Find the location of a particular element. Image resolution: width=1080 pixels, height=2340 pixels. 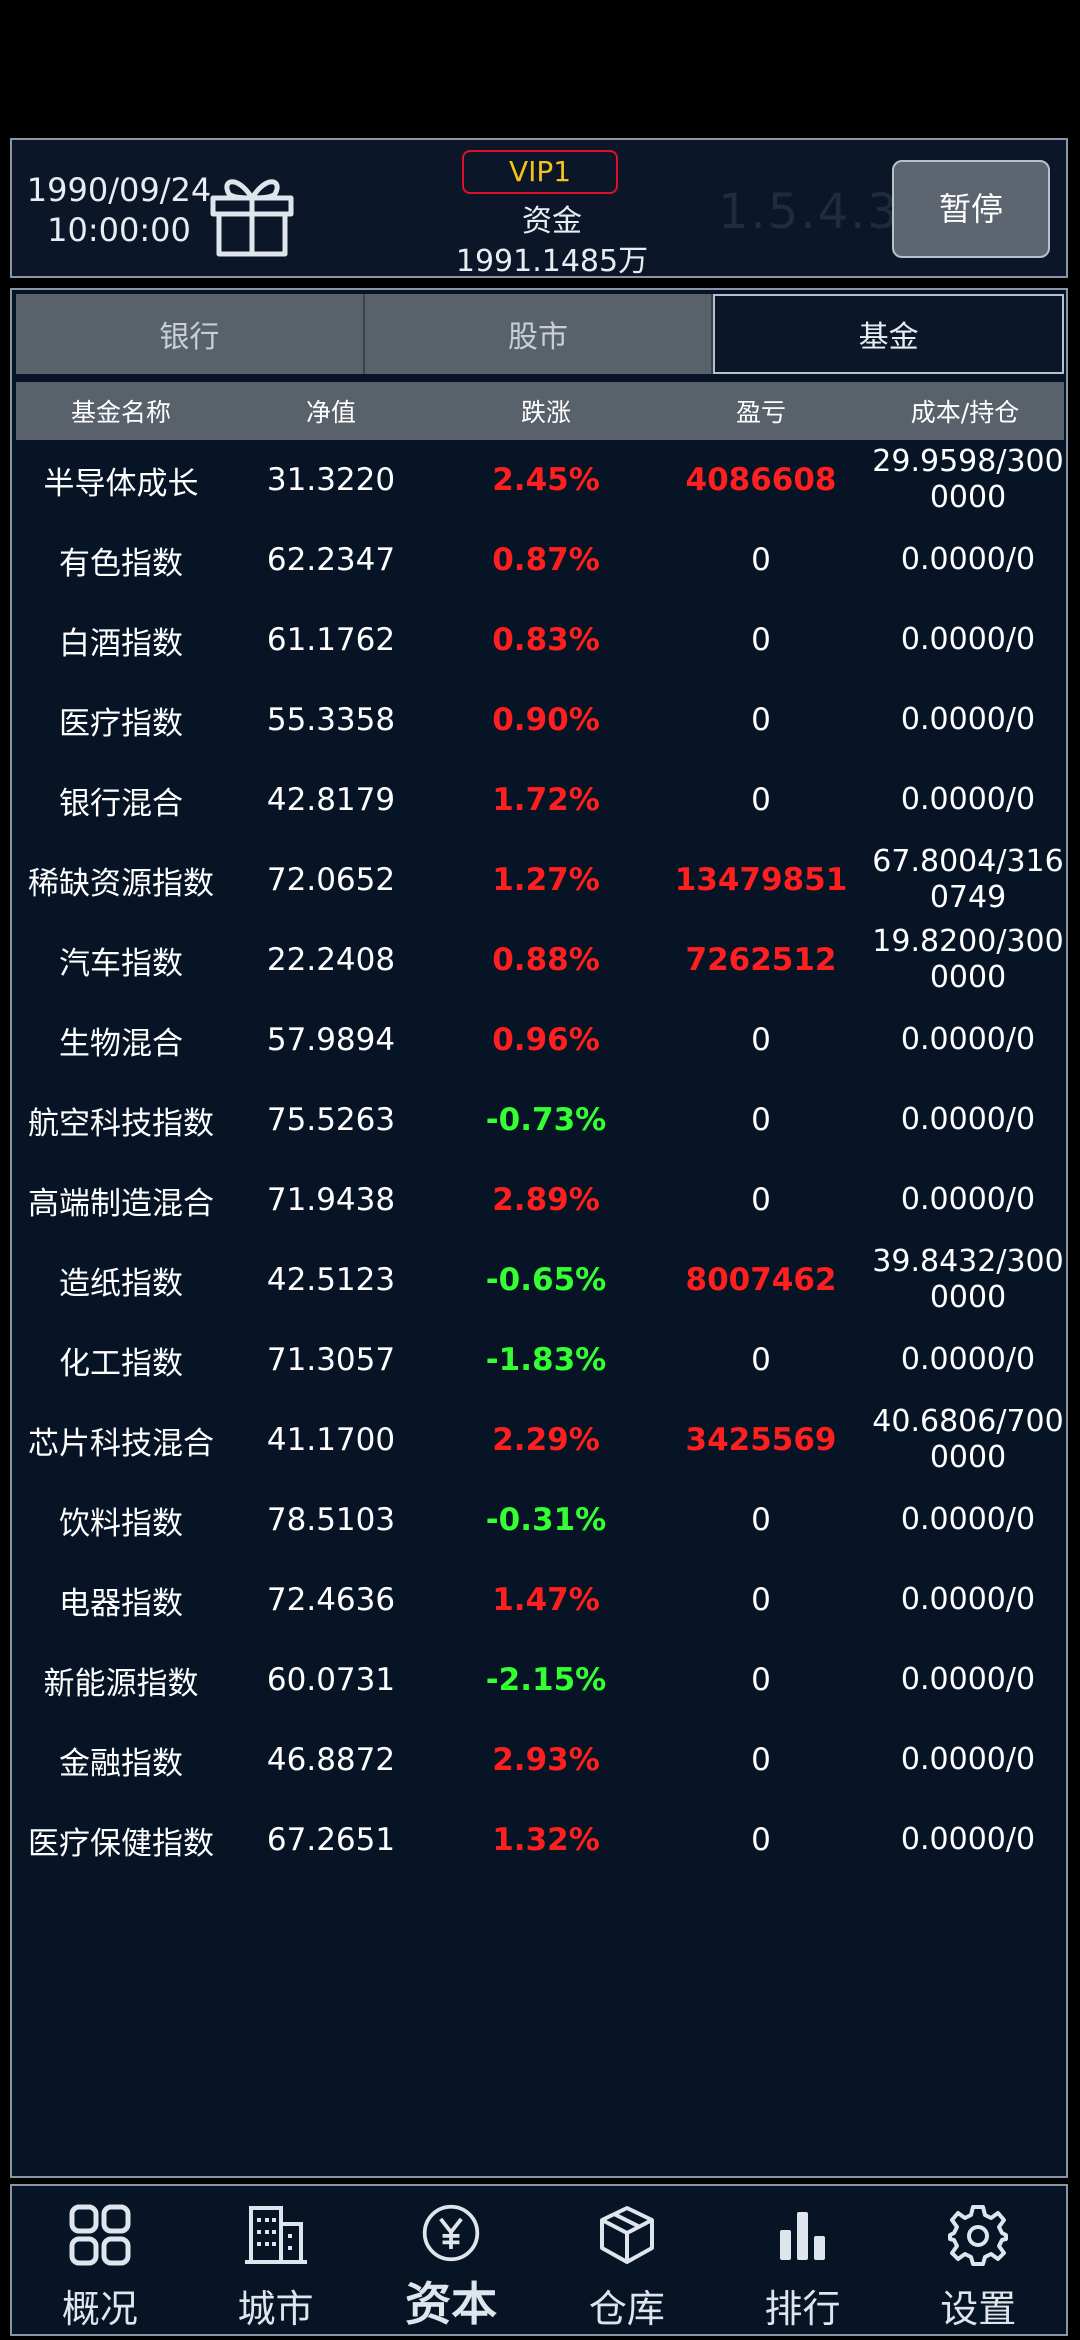

table-row: 金融指数 46.8872 2.93% 0 0.0000/0 is located at coordinates (540, 1760).